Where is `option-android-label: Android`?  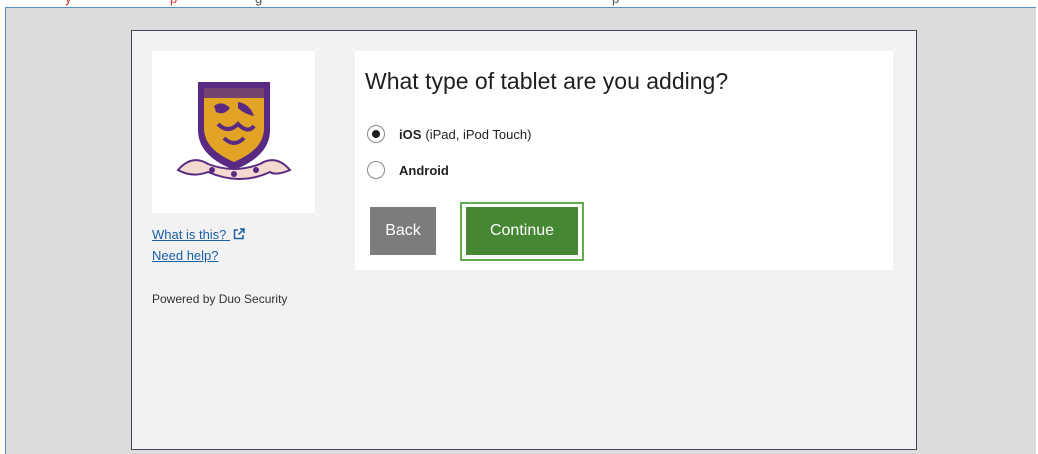
option-android-label: Android is located at coordinates (424, 170).